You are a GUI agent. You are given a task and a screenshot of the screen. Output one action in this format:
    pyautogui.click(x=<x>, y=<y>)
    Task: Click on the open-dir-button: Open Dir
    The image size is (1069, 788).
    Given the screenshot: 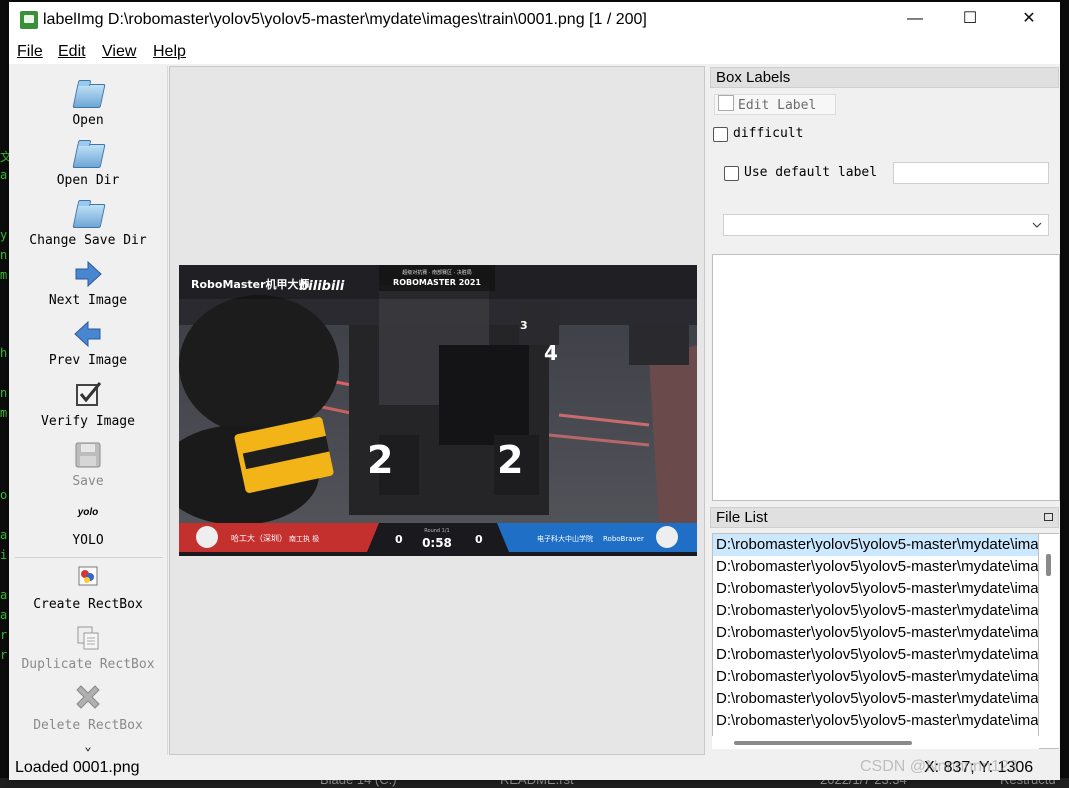 What is the action you would take?
    pyautogui.click(x=88, y=163)
    